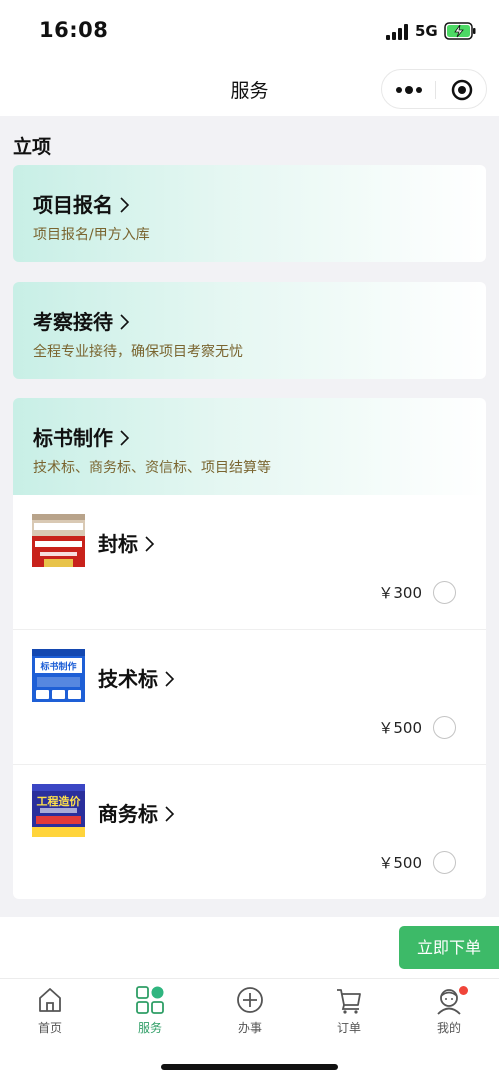  Describe the element at coordinates (249, 832) in the screenshot. I see `product-item-business-bid: 工程造价 商务标 ￥500` at that location.